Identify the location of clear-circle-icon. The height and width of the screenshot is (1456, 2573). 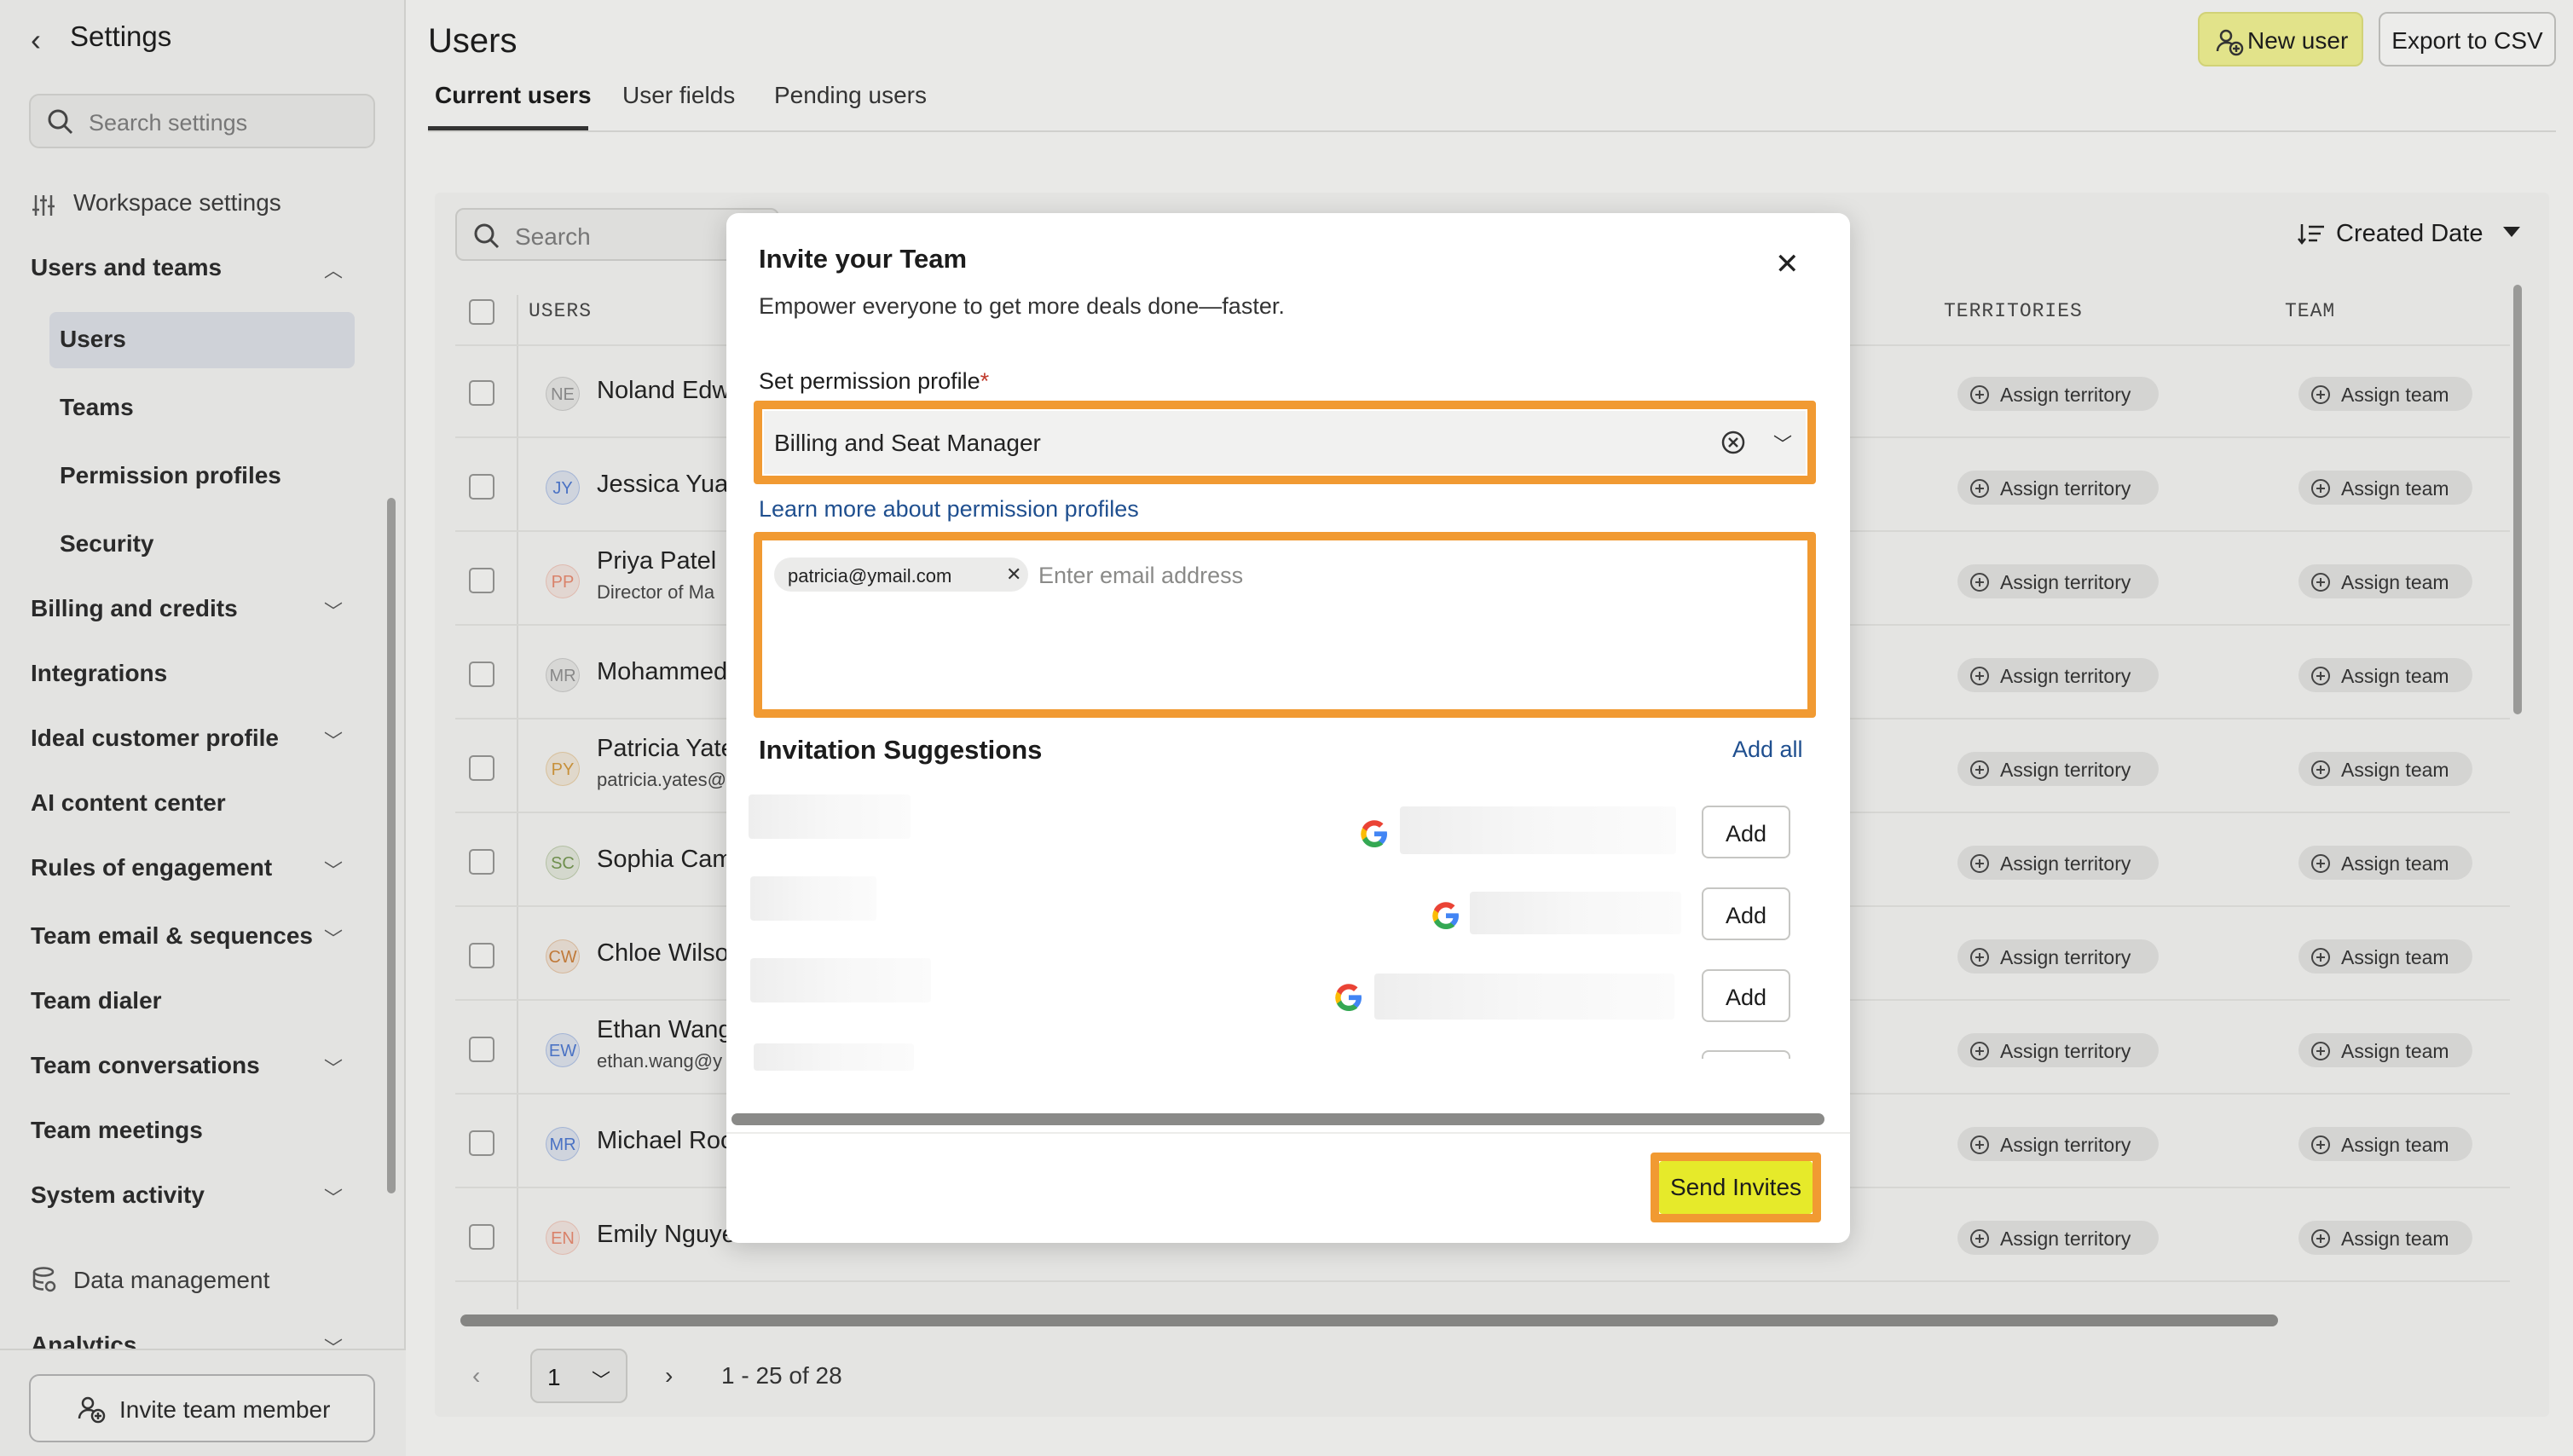
(1733, 442).